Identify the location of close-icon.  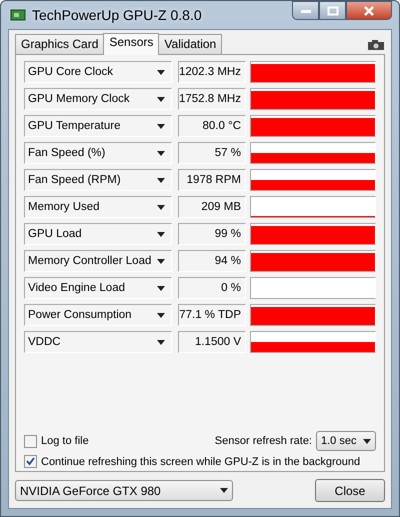
(369, 11).